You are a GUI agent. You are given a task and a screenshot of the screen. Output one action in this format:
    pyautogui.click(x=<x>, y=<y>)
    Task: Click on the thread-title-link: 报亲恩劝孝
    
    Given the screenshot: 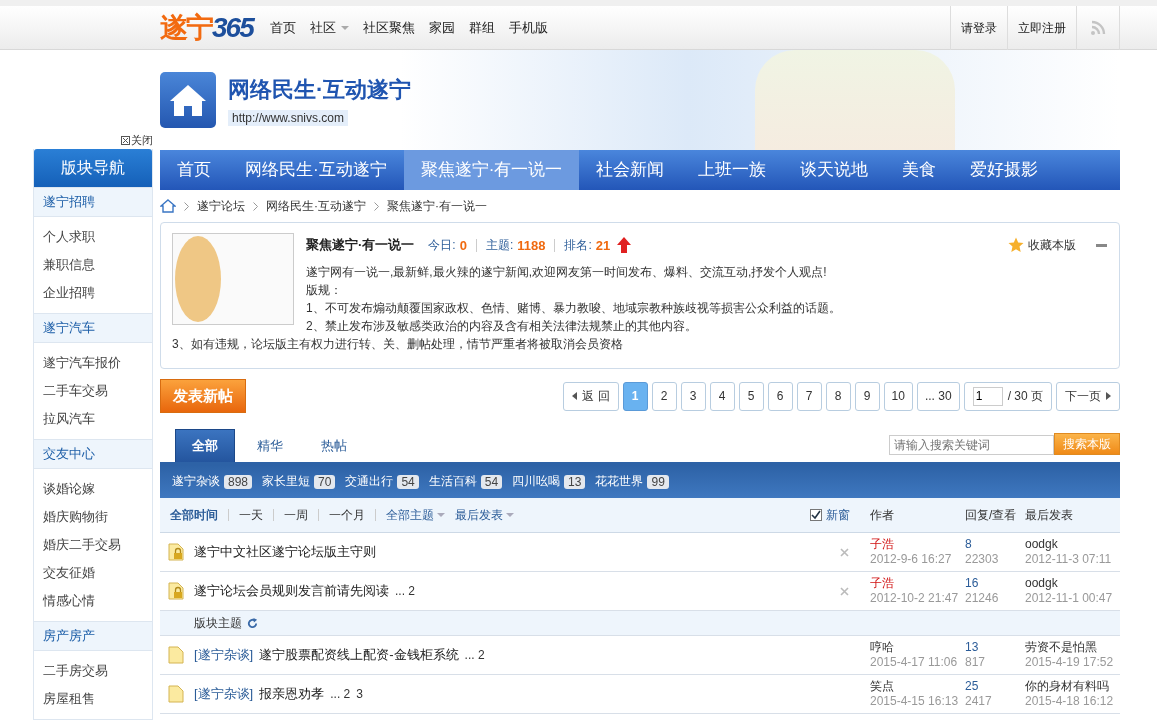 What is the action you would take?
    pyautogui.click(x=292, y=694)
    